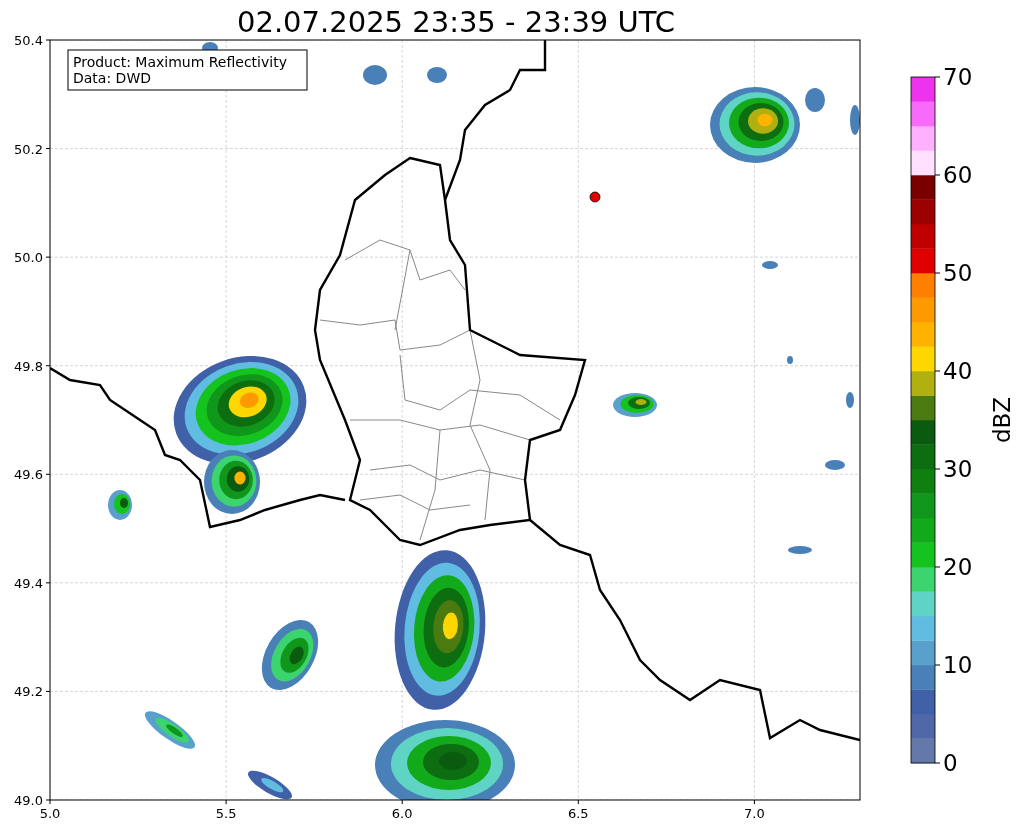 The width and height of the screenshot is (1023, 834). What do you see at coordinates (958, 273) in the screenshot?
I see `colorbar-tick-label: 50` at bounding box center [958, 273].